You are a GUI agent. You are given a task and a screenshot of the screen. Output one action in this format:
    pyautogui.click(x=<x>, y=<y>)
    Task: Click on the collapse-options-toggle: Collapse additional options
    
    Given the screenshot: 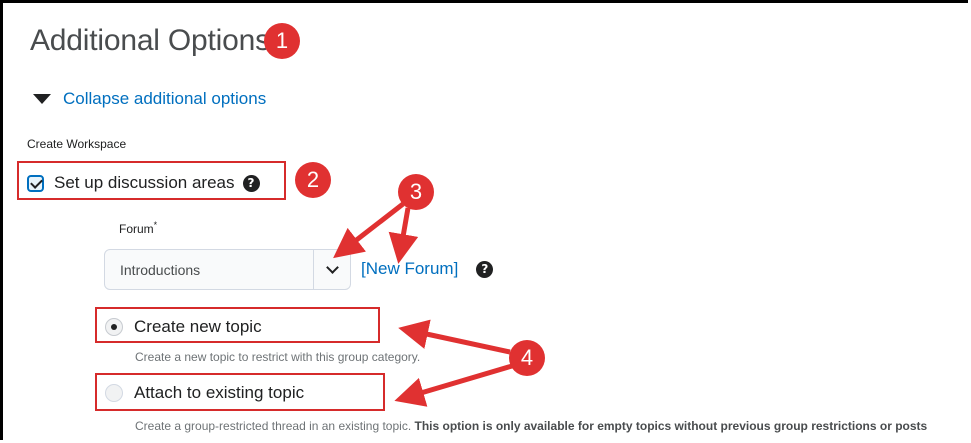 What is the action you would take?
    pyautogui.click(x=149, y=99)
    